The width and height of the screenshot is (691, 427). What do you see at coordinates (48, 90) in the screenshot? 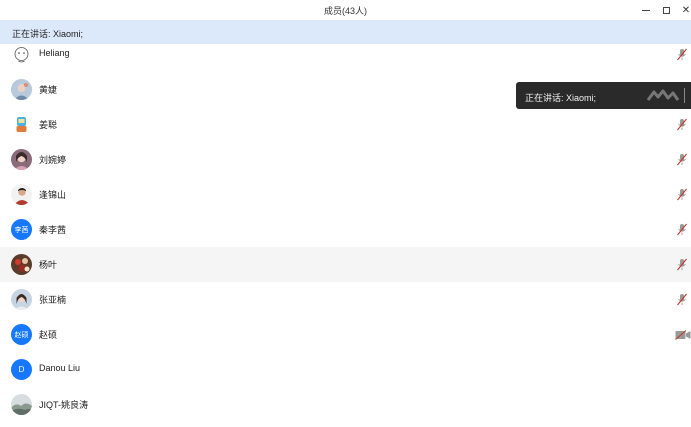
I see `member-name: 黄婕` at bounding box center [48, 90].